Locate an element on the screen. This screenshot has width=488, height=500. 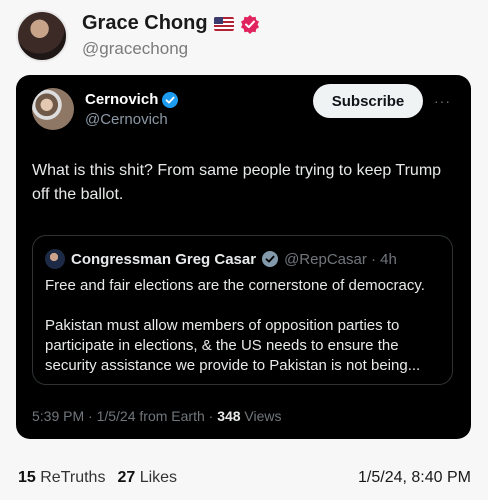
avatar is located at coordinates (42, 36).